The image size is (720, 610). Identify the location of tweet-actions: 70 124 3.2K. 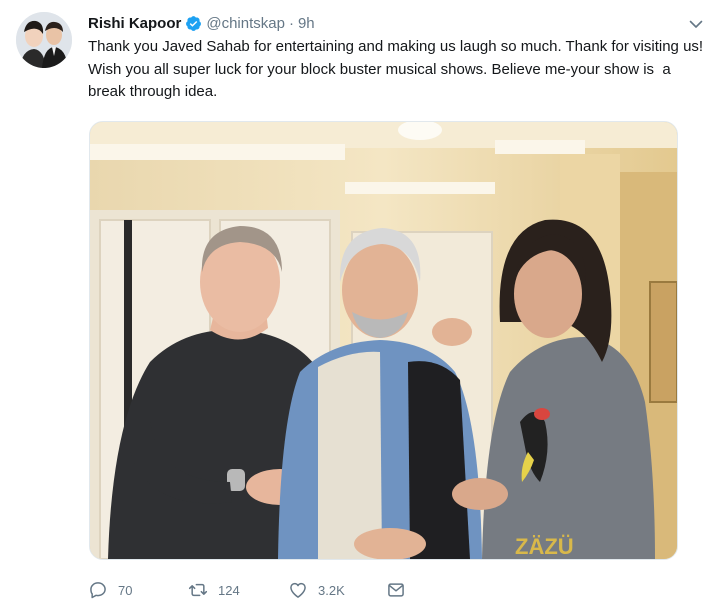
(247, 590).